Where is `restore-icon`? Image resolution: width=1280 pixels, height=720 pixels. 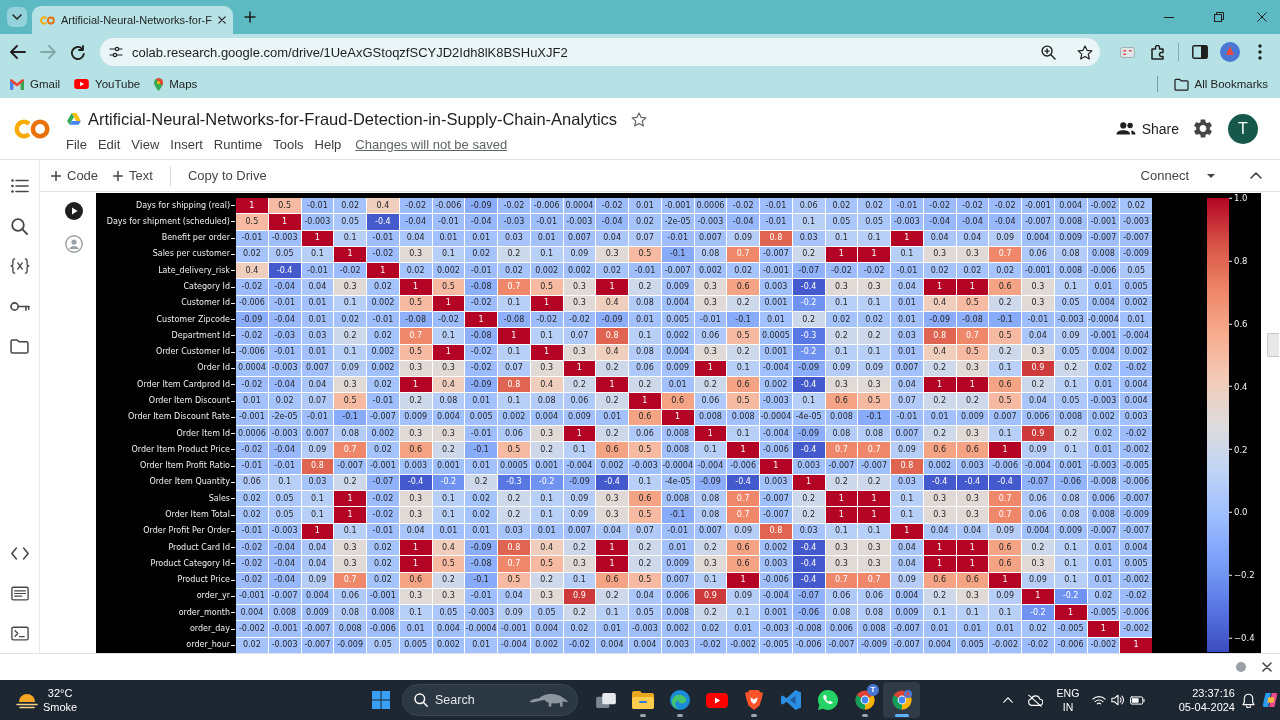 restore-icon is located at coordinates (1219, 17).